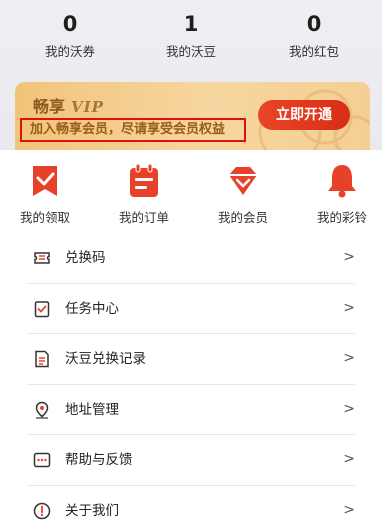 Image resolution: width=382 pixels, height=532 pixels. What do you see at coordinates (191, 460) in the screenshot?
I see `menu-item-help-feedback: 帮助与反馈 >` at bounding box center [191, 460].